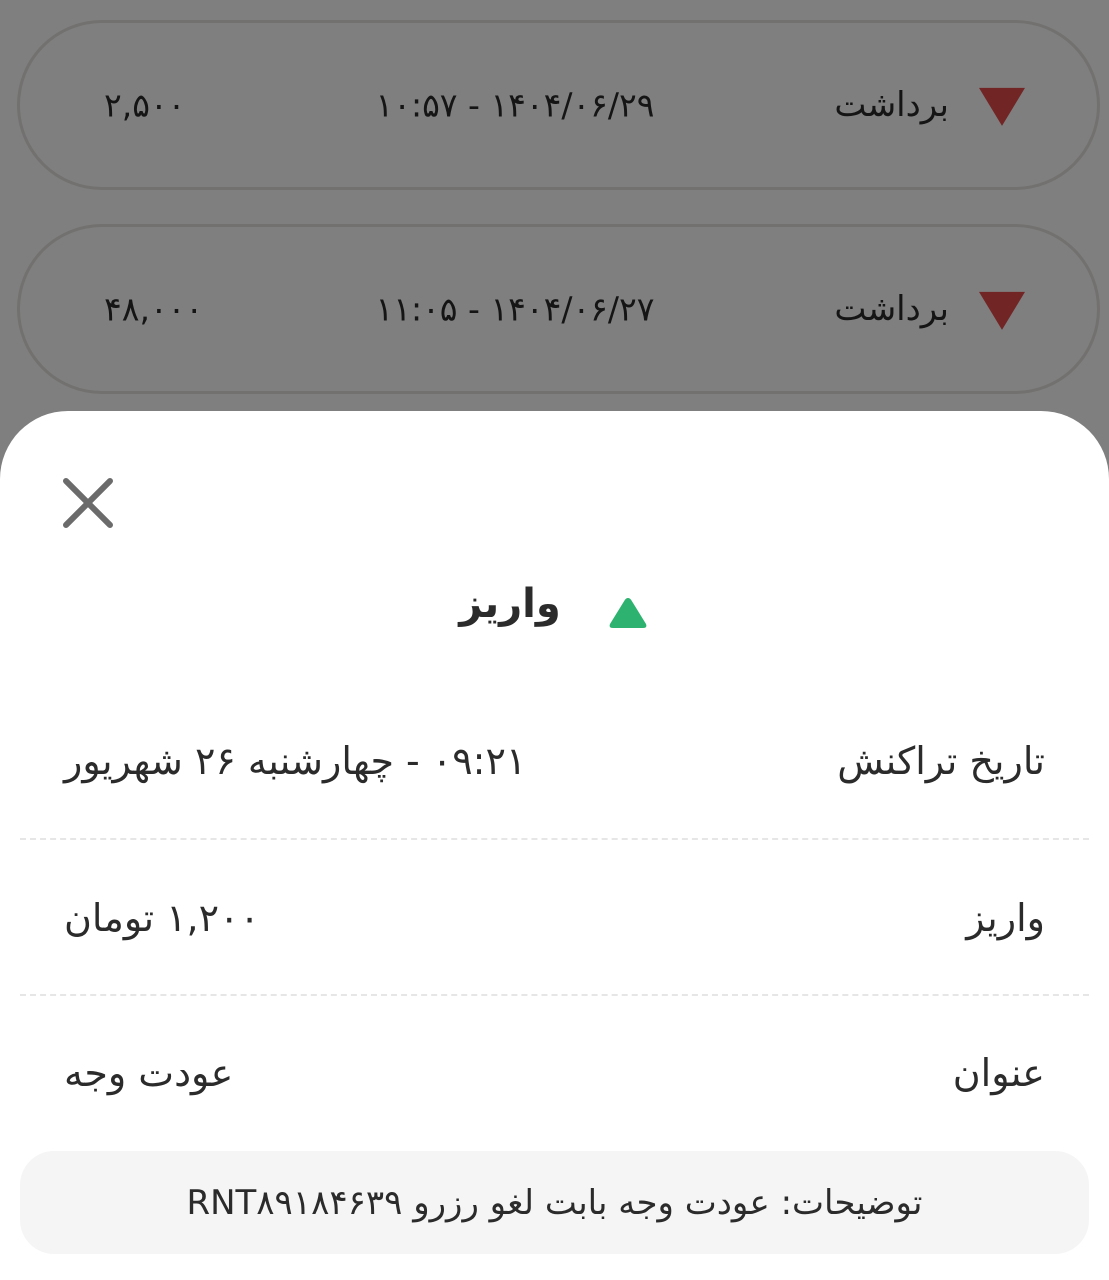 The image size is (1109, 1280). I want to click on detail-row-title: عنوان عودت وجه, so click(554, 1073).